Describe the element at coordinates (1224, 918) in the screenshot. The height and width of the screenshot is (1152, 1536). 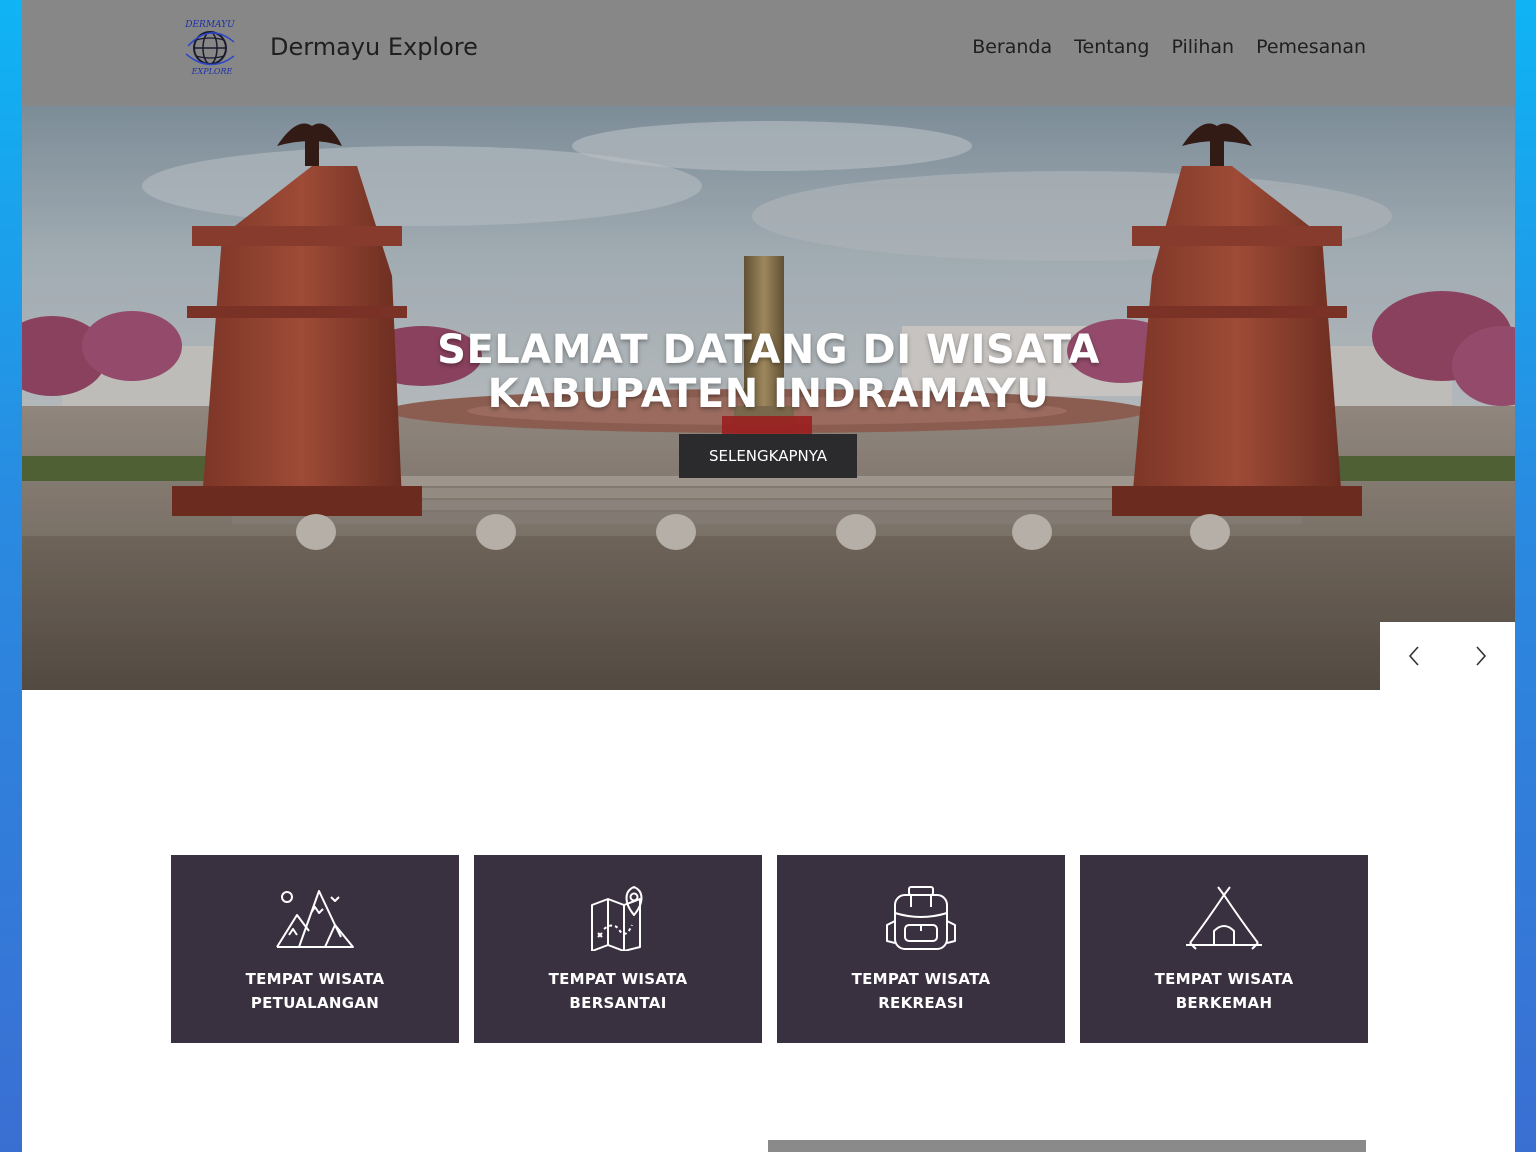
I see `tent-icon` at that location.